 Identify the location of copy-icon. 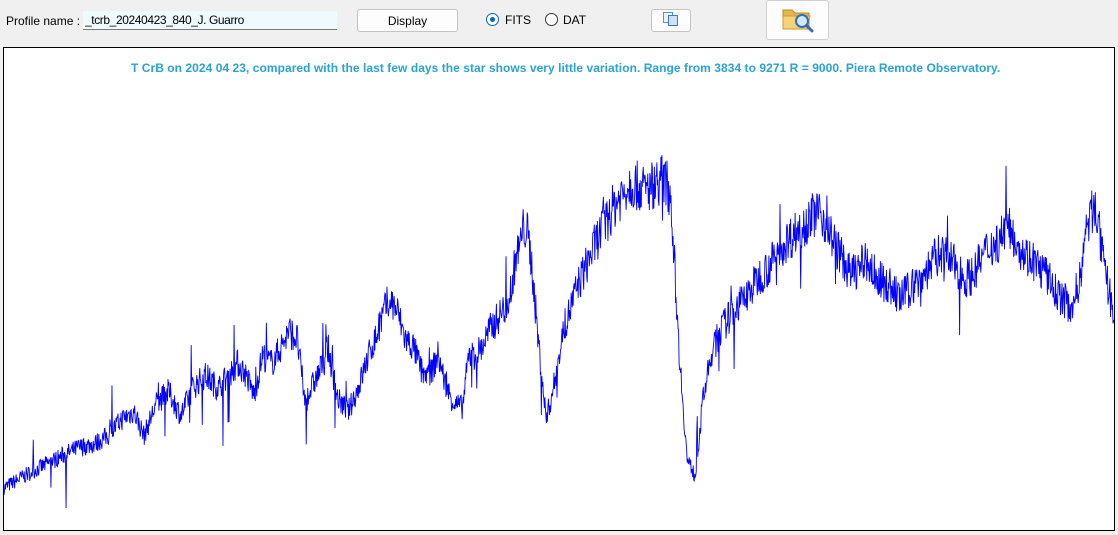
(671, 20).